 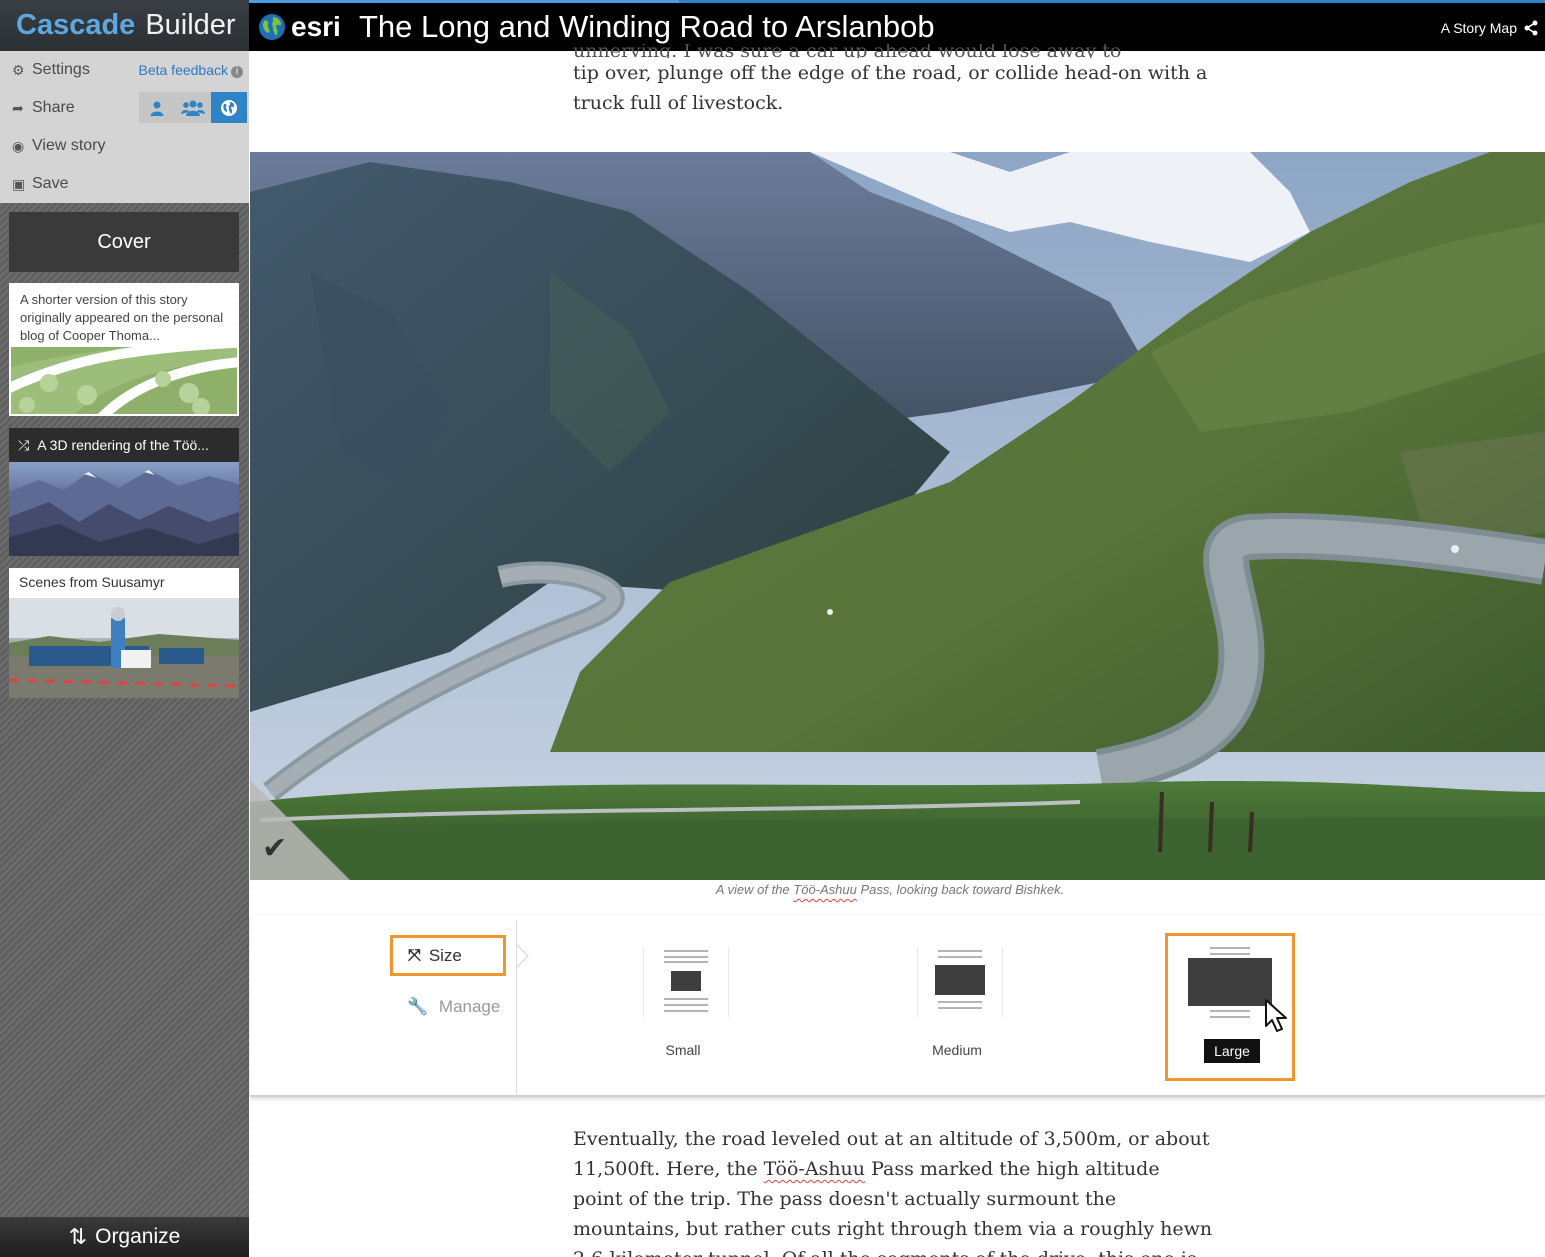 I want to click on size-option-small: Small, so click(x=683, y=1008).